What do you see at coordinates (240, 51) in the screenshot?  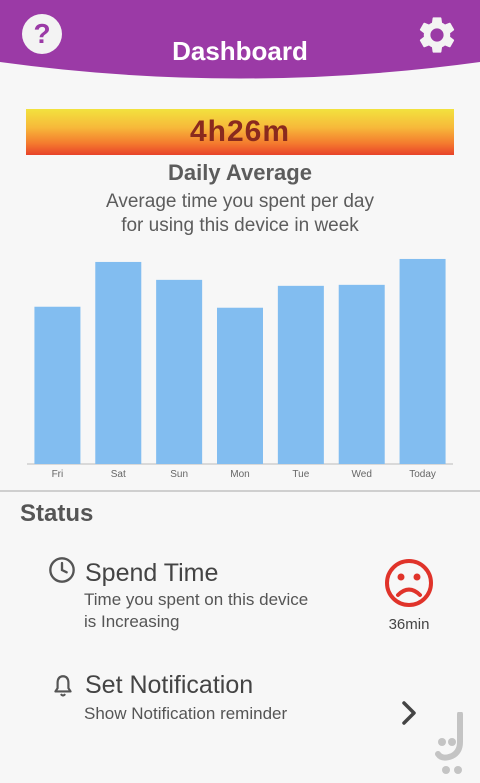 I see `page-title: Dashboard` at bounding box center [240, 51].